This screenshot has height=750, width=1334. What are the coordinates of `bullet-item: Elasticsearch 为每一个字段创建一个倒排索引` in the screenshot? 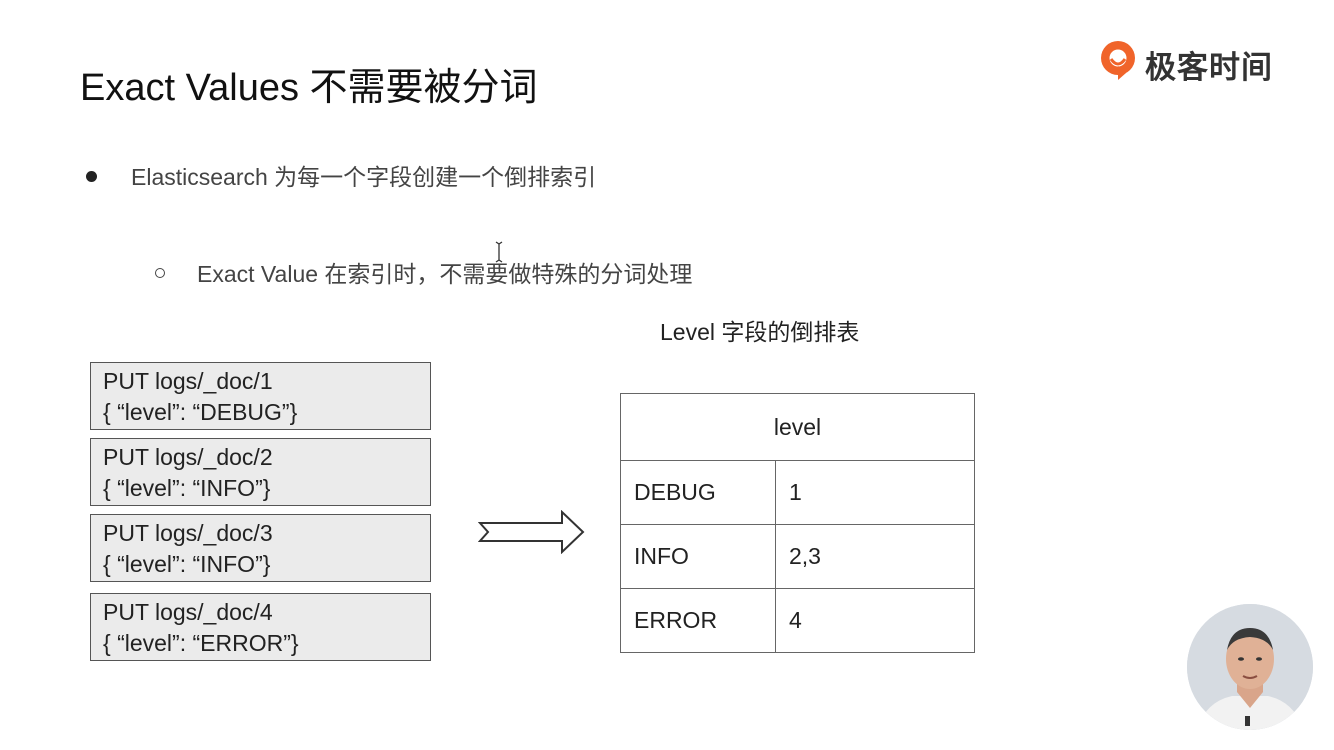 It's located at (341, 175).